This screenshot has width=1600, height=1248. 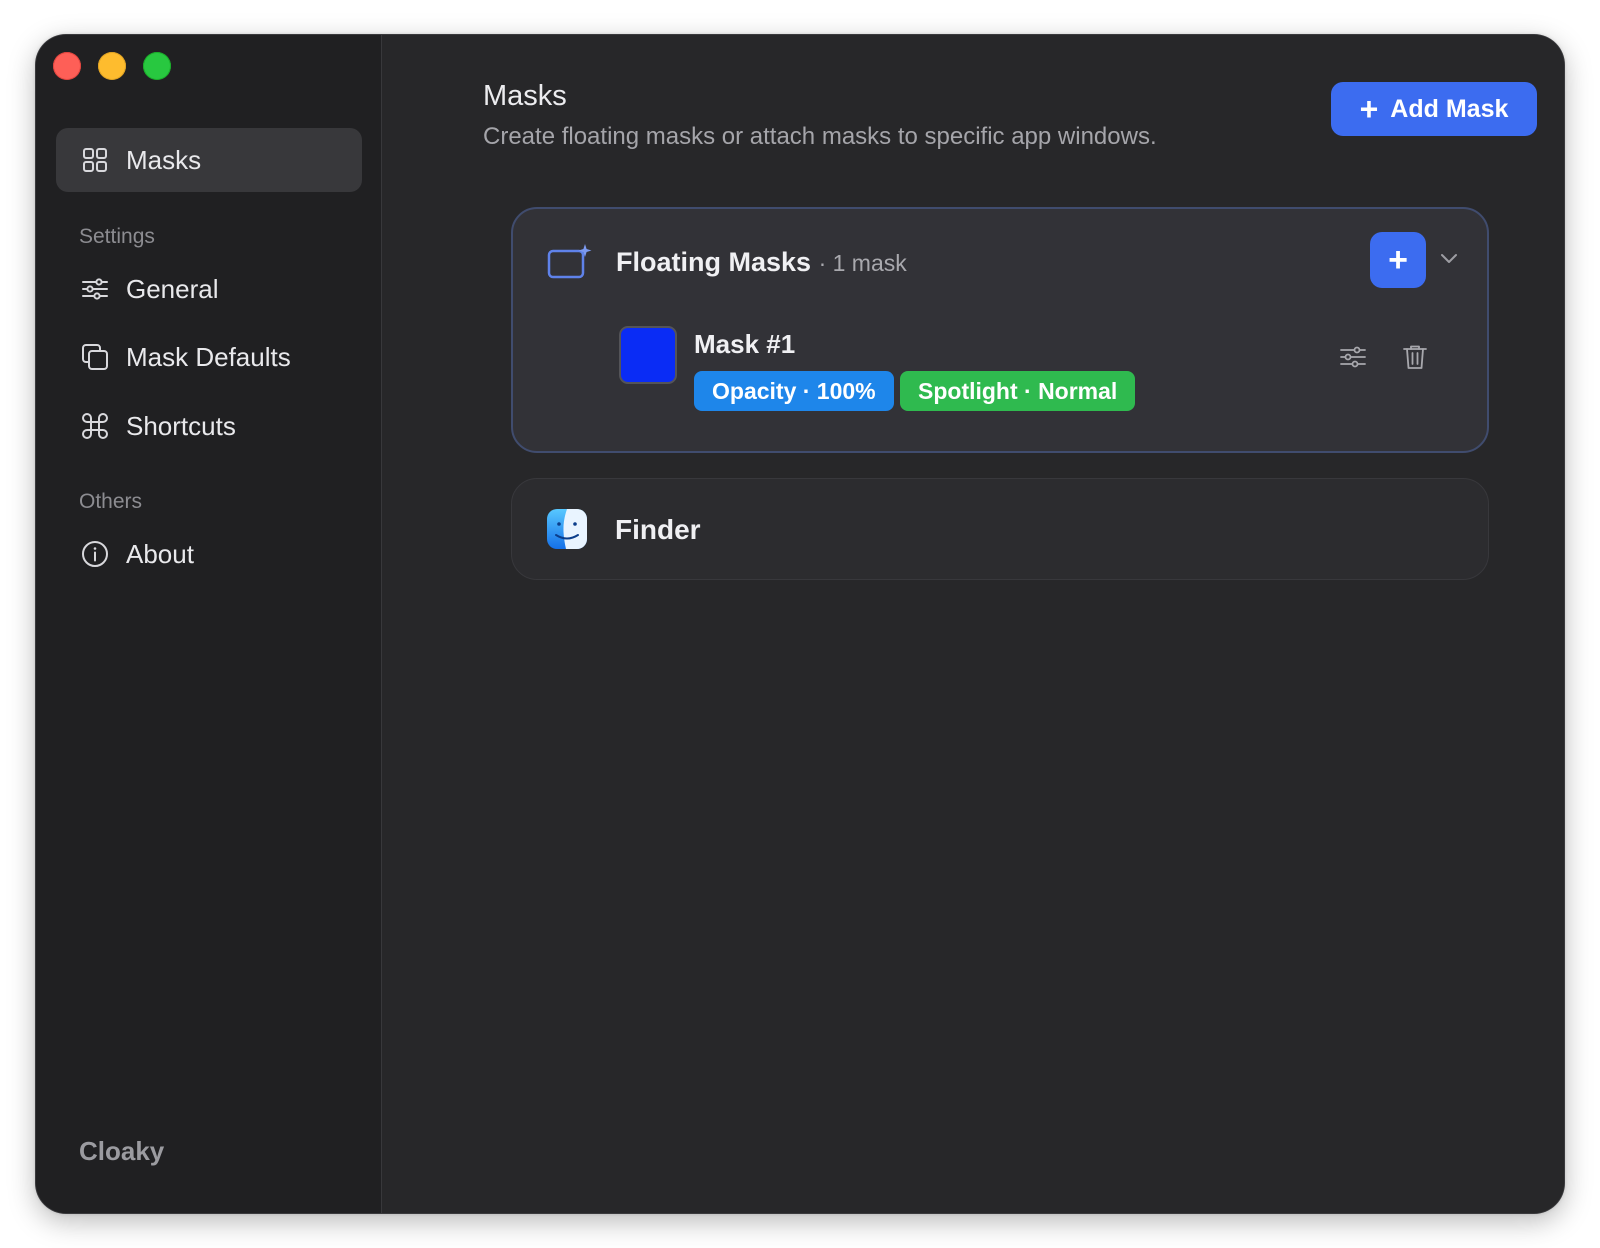 What do you see at coordinates (714, 262) in the screenshot?
I see `group-title-text: Floating Masks` at bounding box center [714, 262].